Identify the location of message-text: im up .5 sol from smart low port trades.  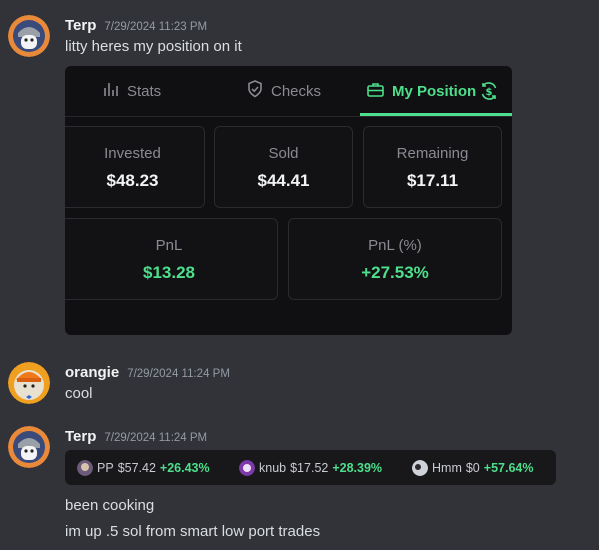
(193, 531).